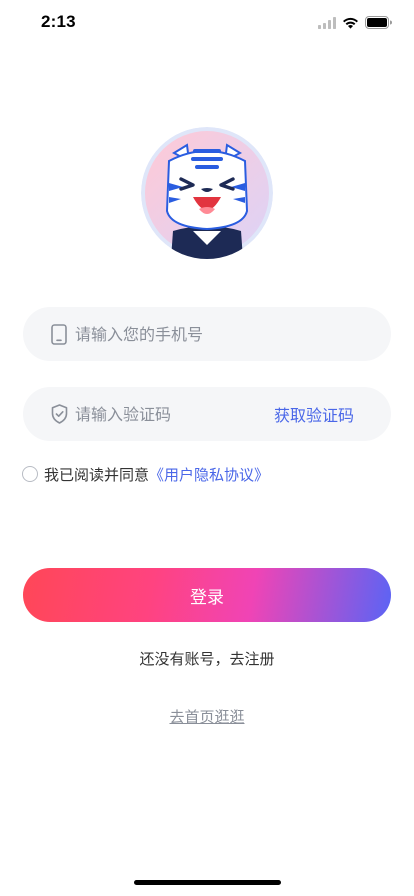 The width and height of the screenshot is (414, 896). I want to click on battery-icon, so click(378, 23).